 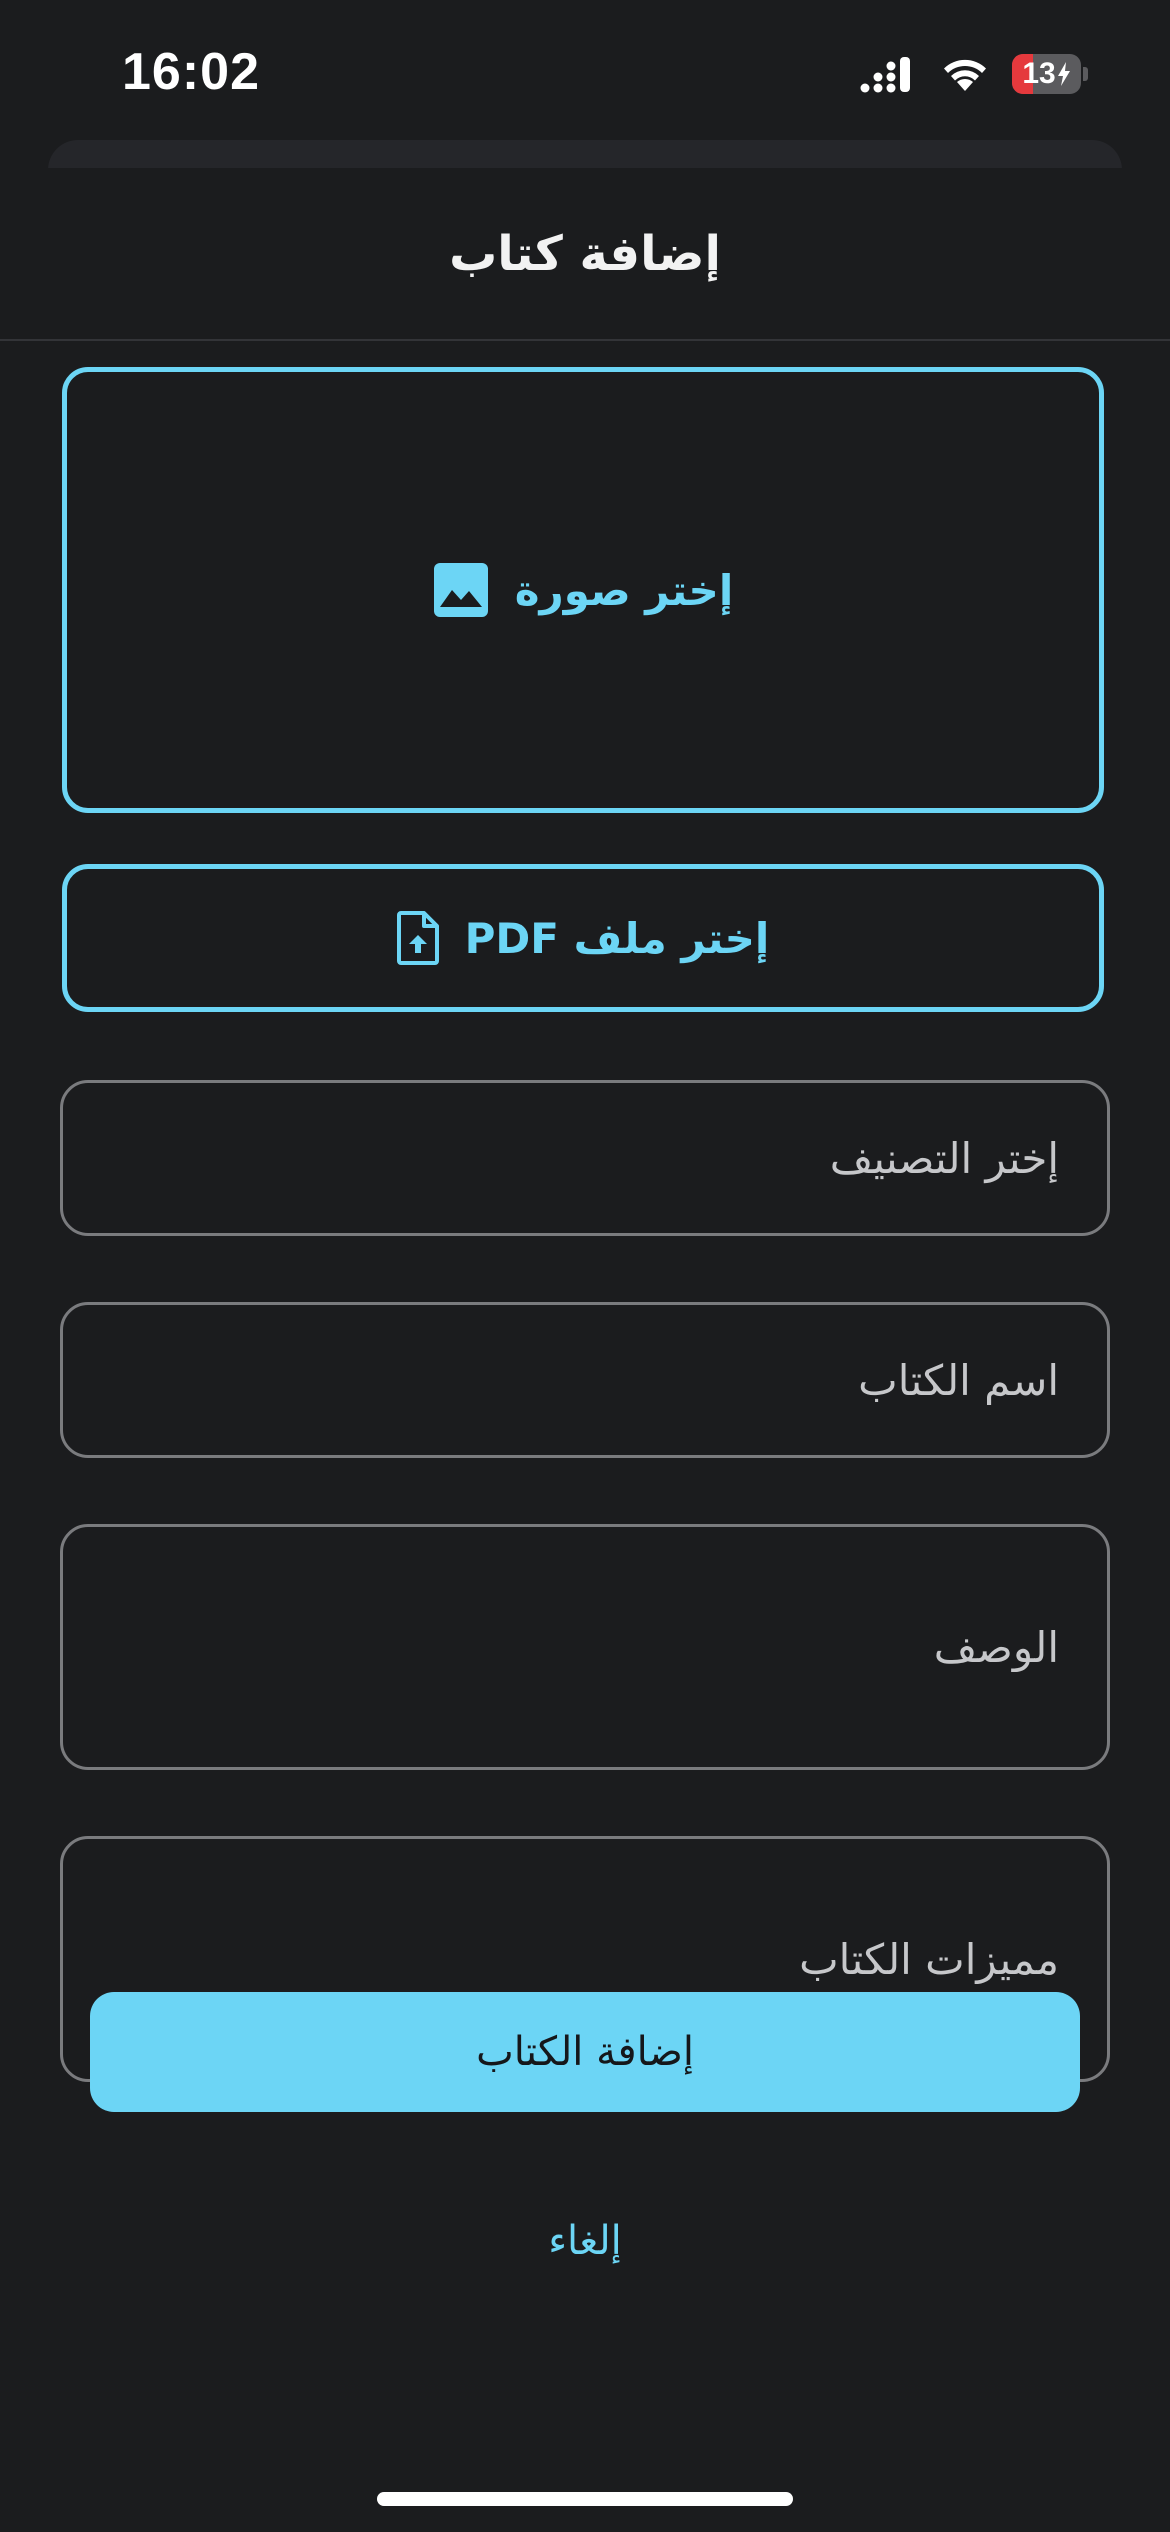 I want to click on sheet-header: إضافة كتاب, so click(x=585, y=254).